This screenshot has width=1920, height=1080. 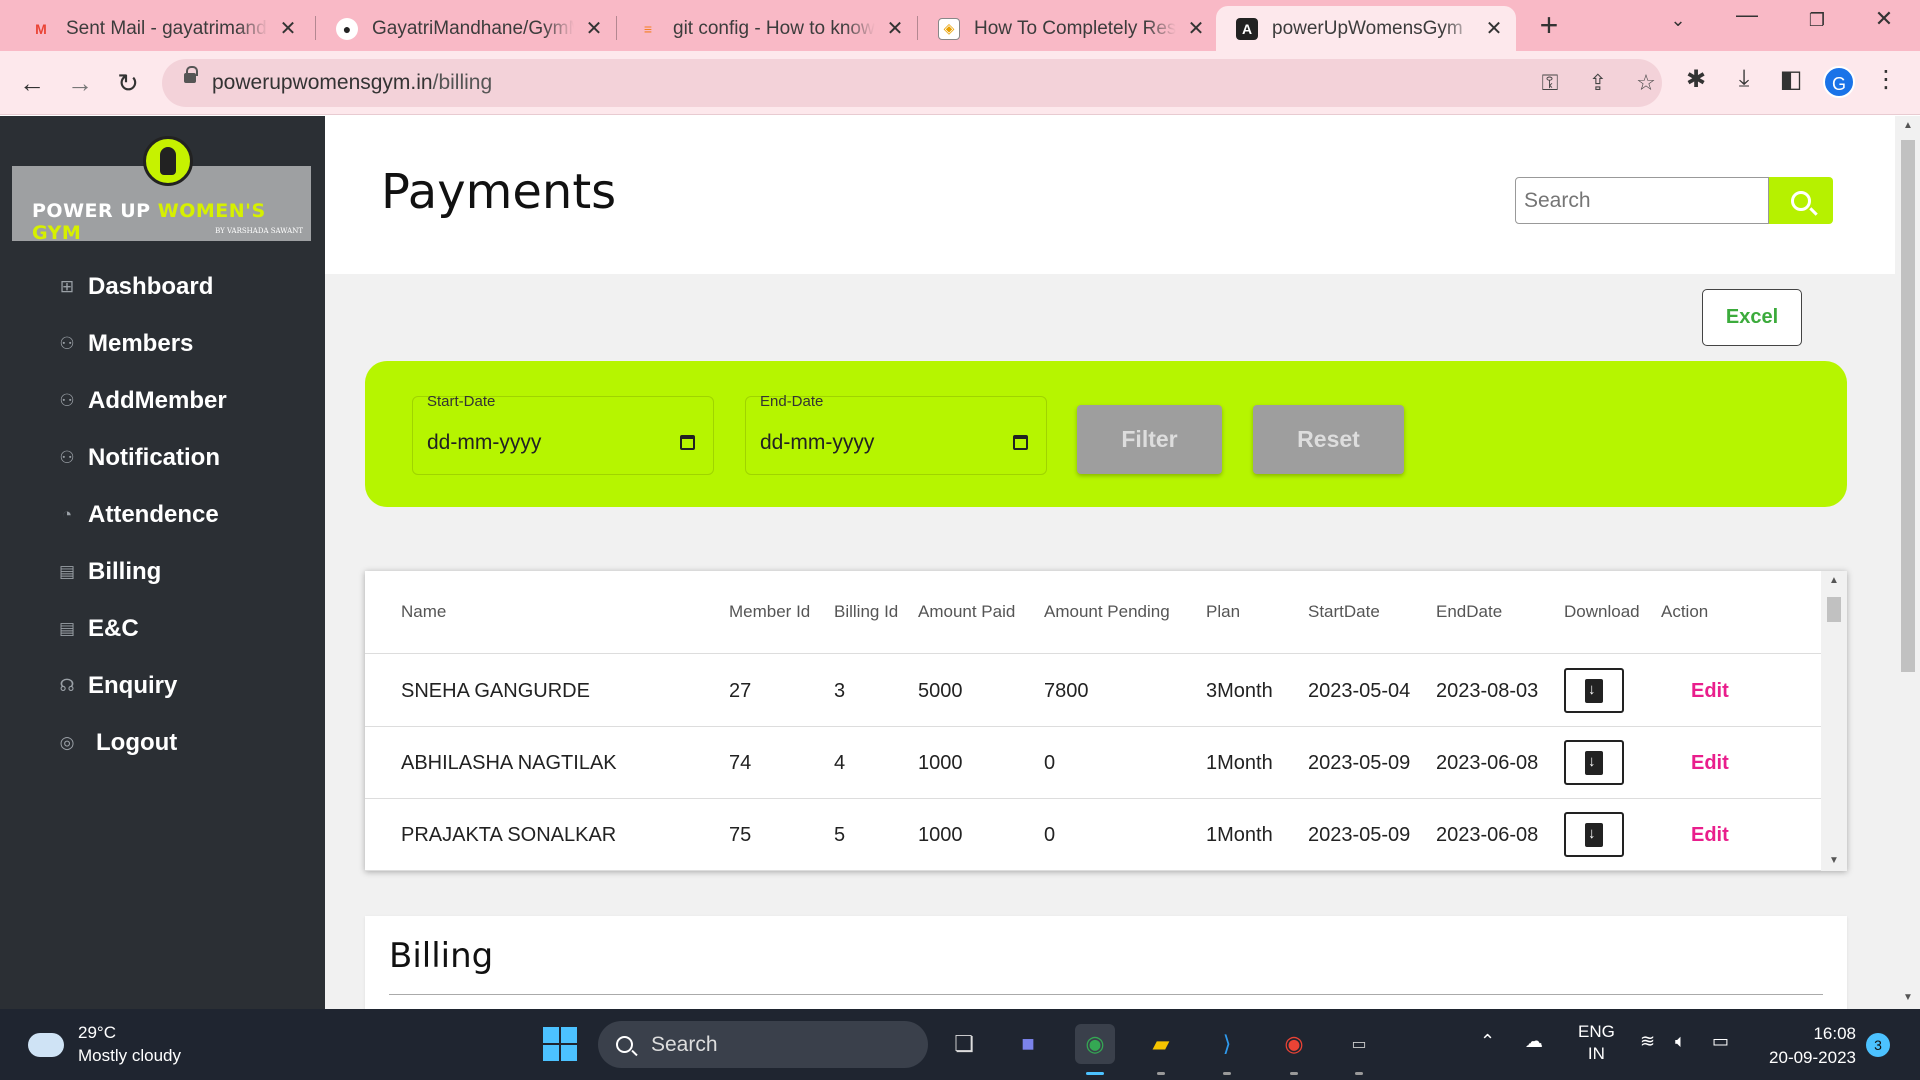 What do you see at coordinates (113, 628) in the screenshot?
I see `sidebar-item-label: E&C` at bounding box center [113, 628].